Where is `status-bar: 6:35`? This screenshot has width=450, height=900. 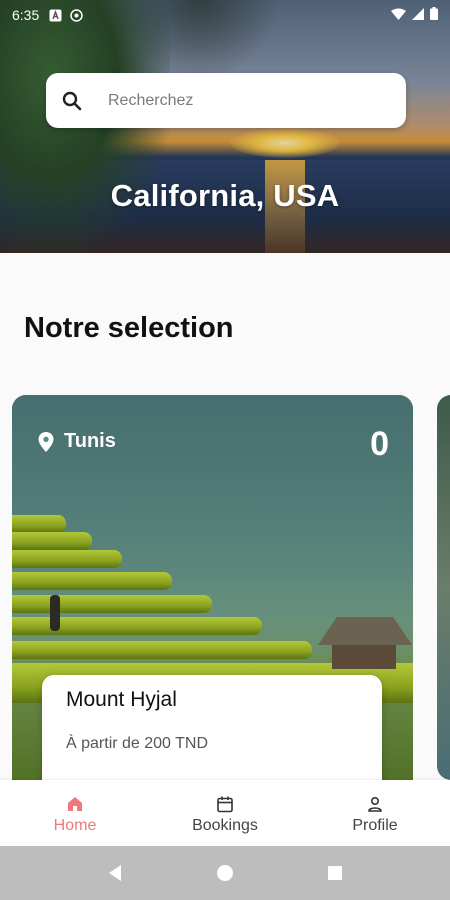 status-bar: 6:35 is located at coordinates (225, 15).